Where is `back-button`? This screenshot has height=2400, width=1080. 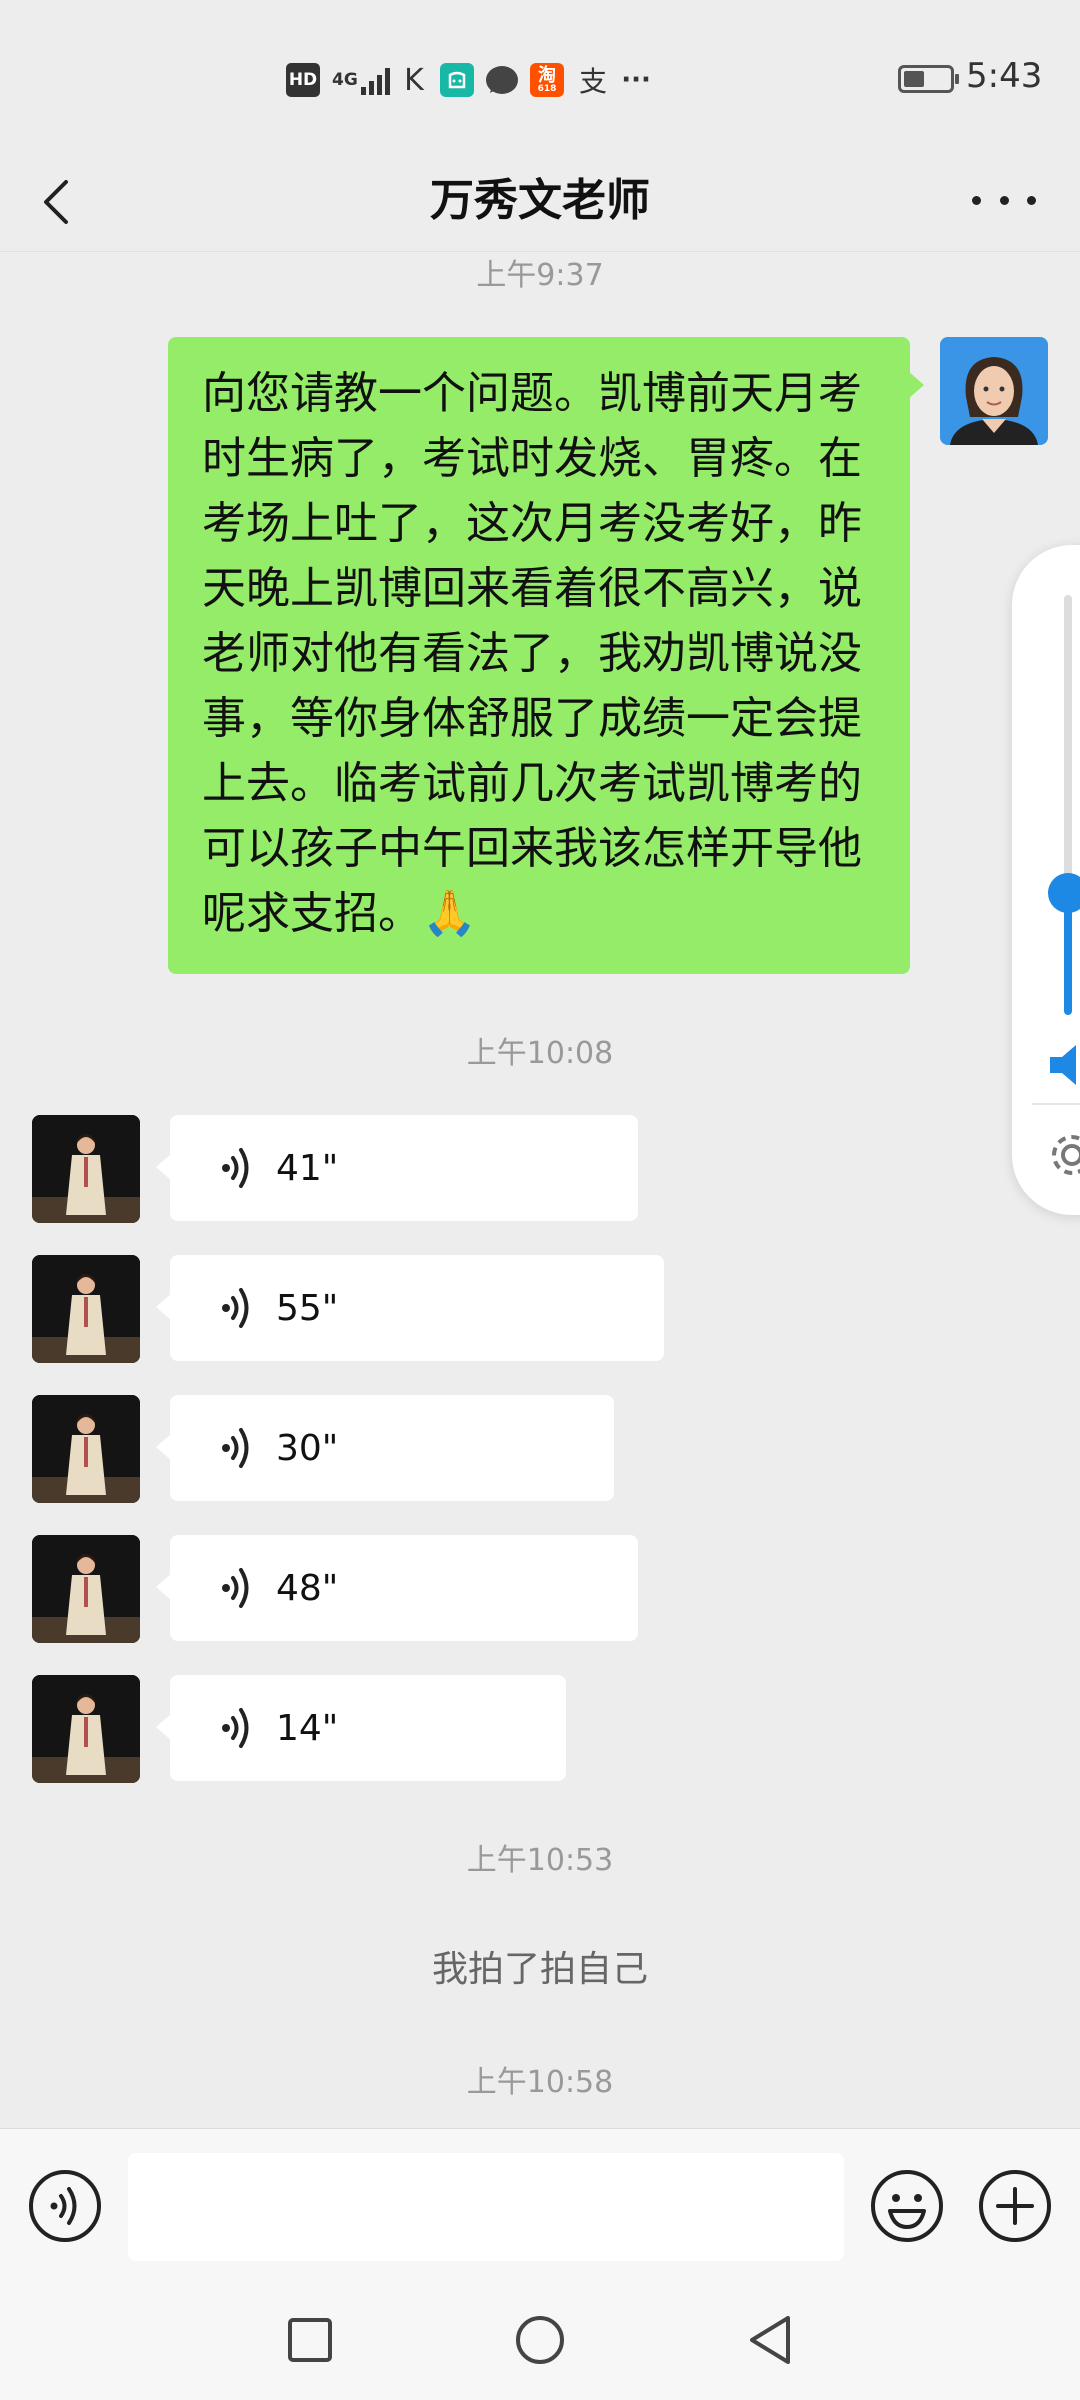
back-button is located at coordinates (60, 202).